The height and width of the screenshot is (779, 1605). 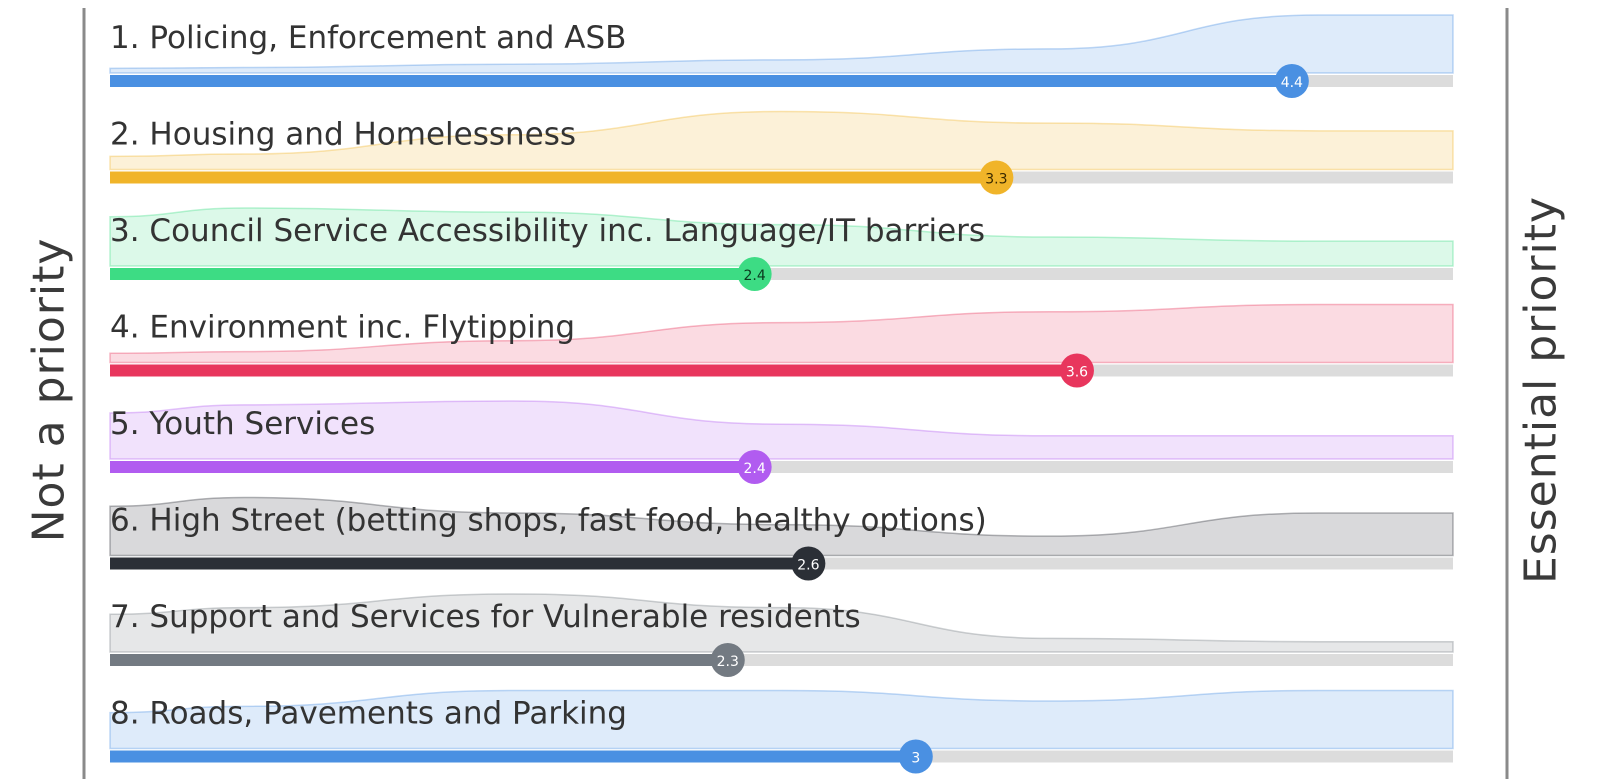 I want to click on row-label-8: 8. Roads, Pavements and Parking, so click(x=368, y=714).